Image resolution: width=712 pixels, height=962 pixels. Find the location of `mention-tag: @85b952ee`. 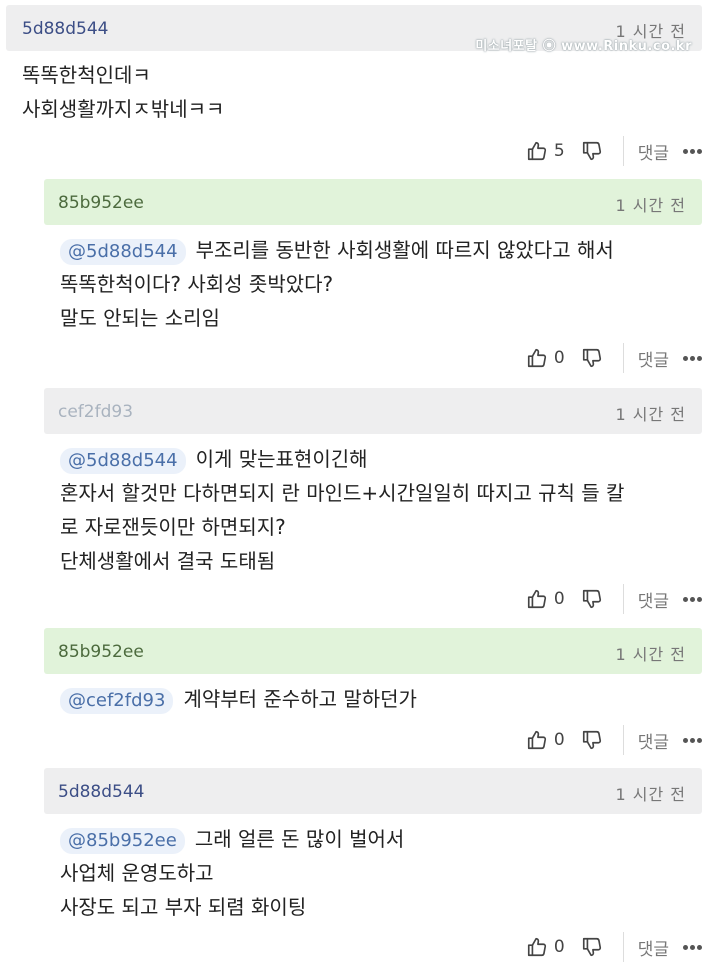

mention-tag: @85b952ee is located at coordinates (122, 841).